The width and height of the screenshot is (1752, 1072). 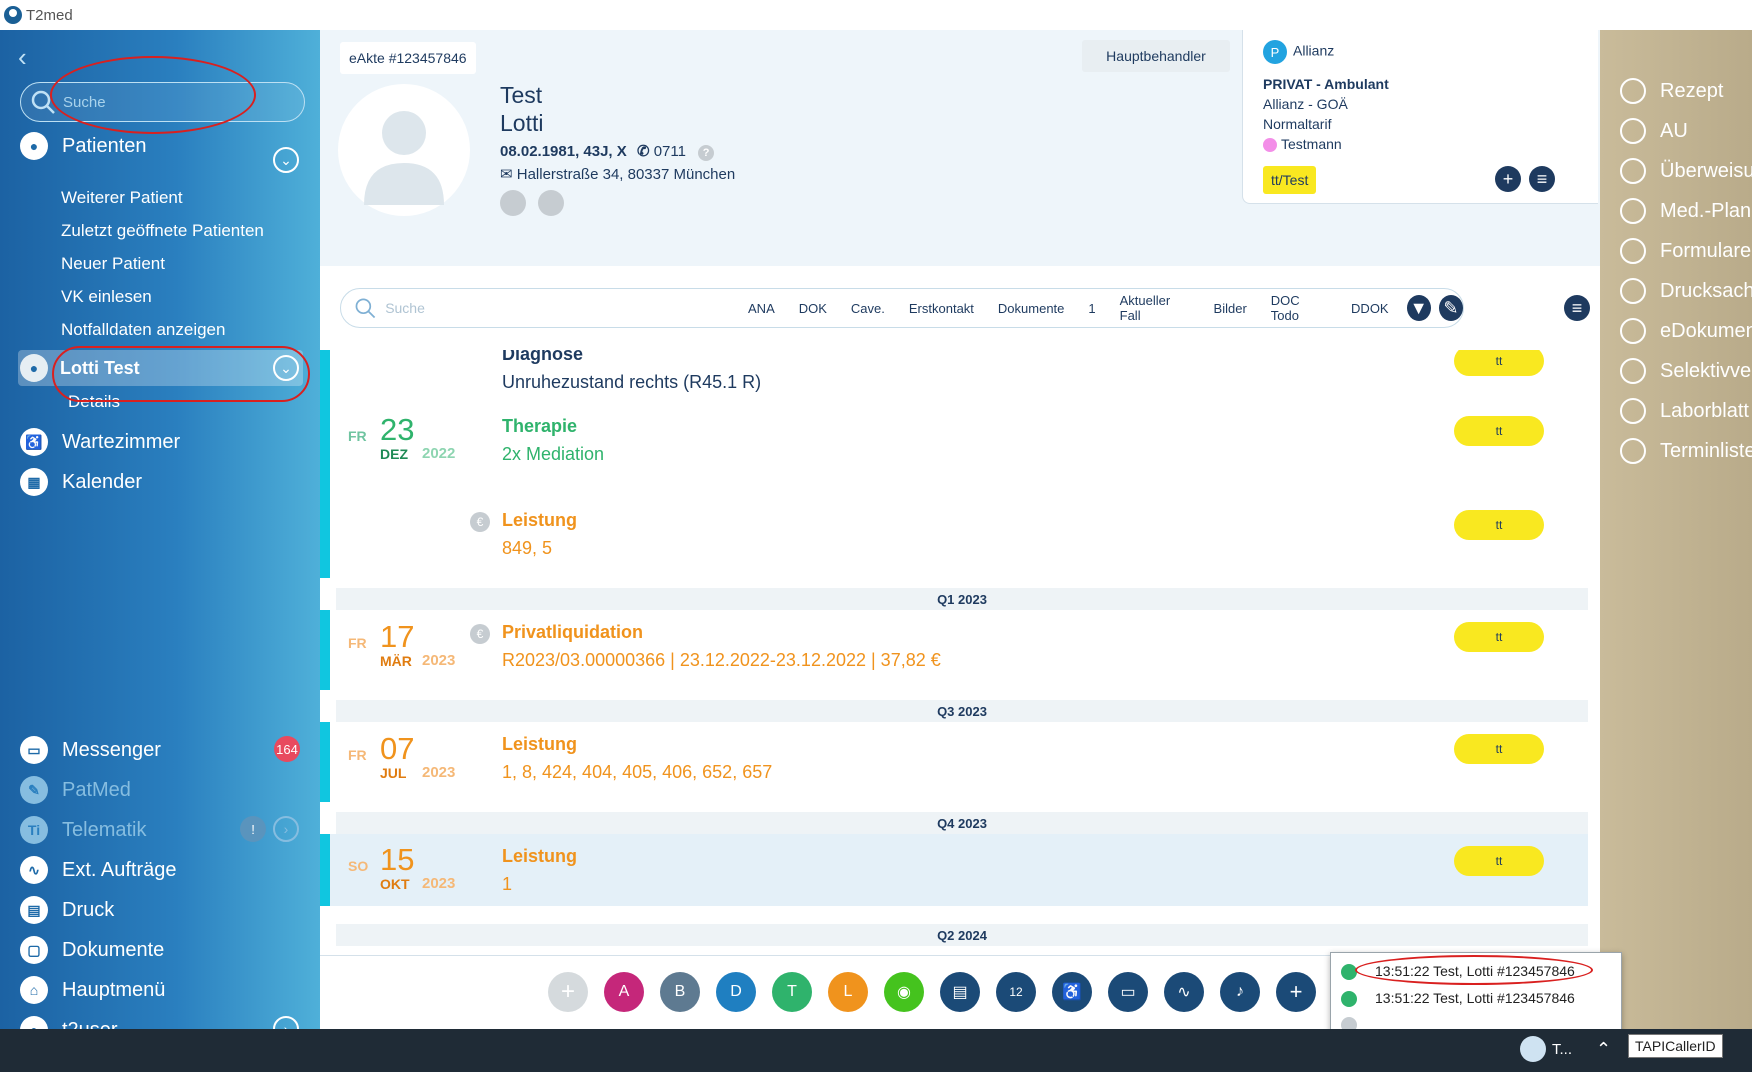 What do you see at coordinates (1686, 451) in the screenshot?
I see `action-terminliste: Terminliste` at bounding box center [1686, 451].